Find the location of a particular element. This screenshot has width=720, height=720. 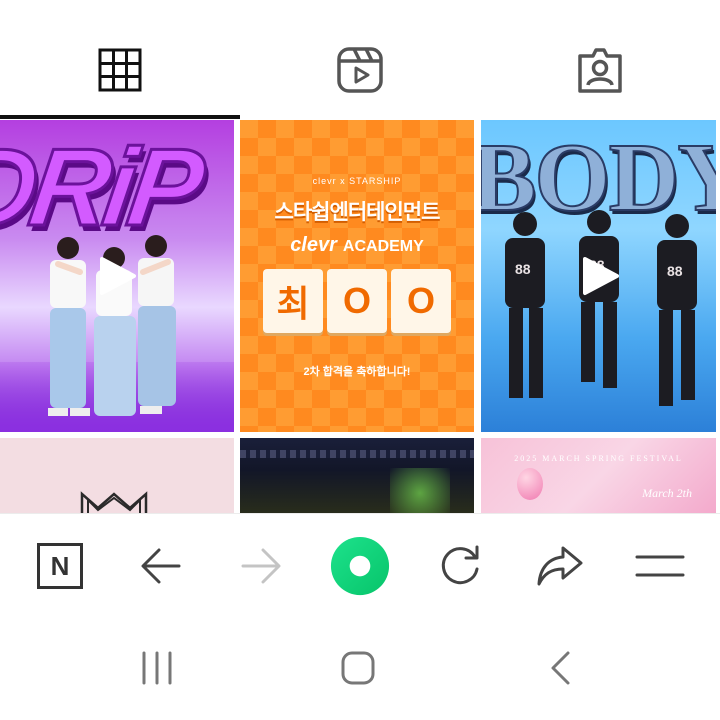

name-boxes: 최 O O is located at coordinates (357, 301).